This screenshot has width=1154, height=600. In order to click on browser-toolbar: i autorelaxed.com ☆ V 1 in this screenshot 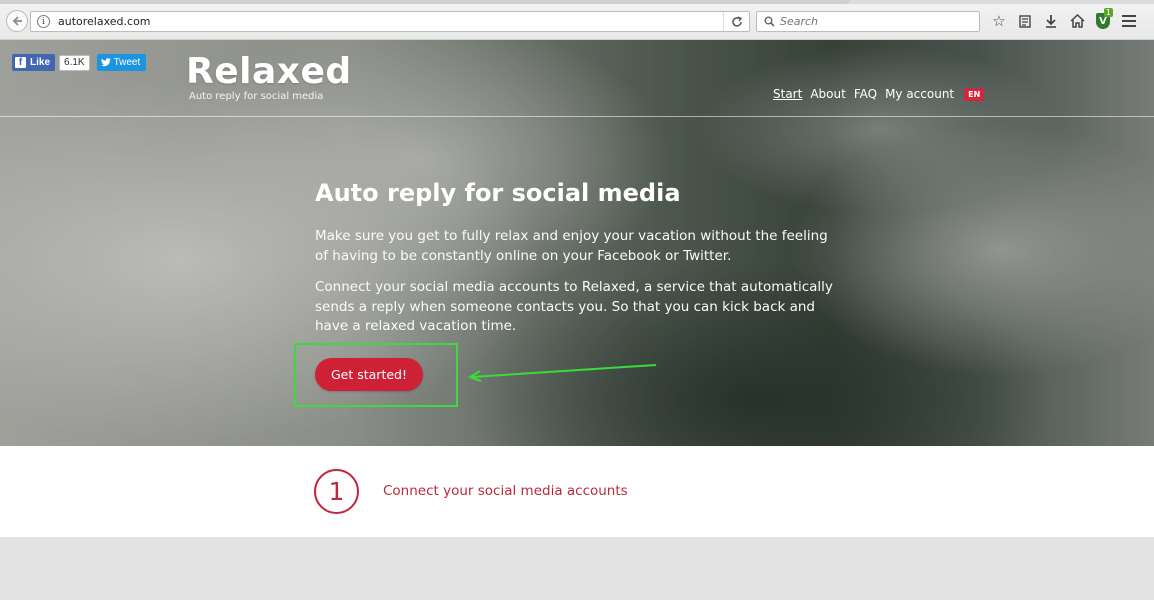, I will do `click(577, 20)`.